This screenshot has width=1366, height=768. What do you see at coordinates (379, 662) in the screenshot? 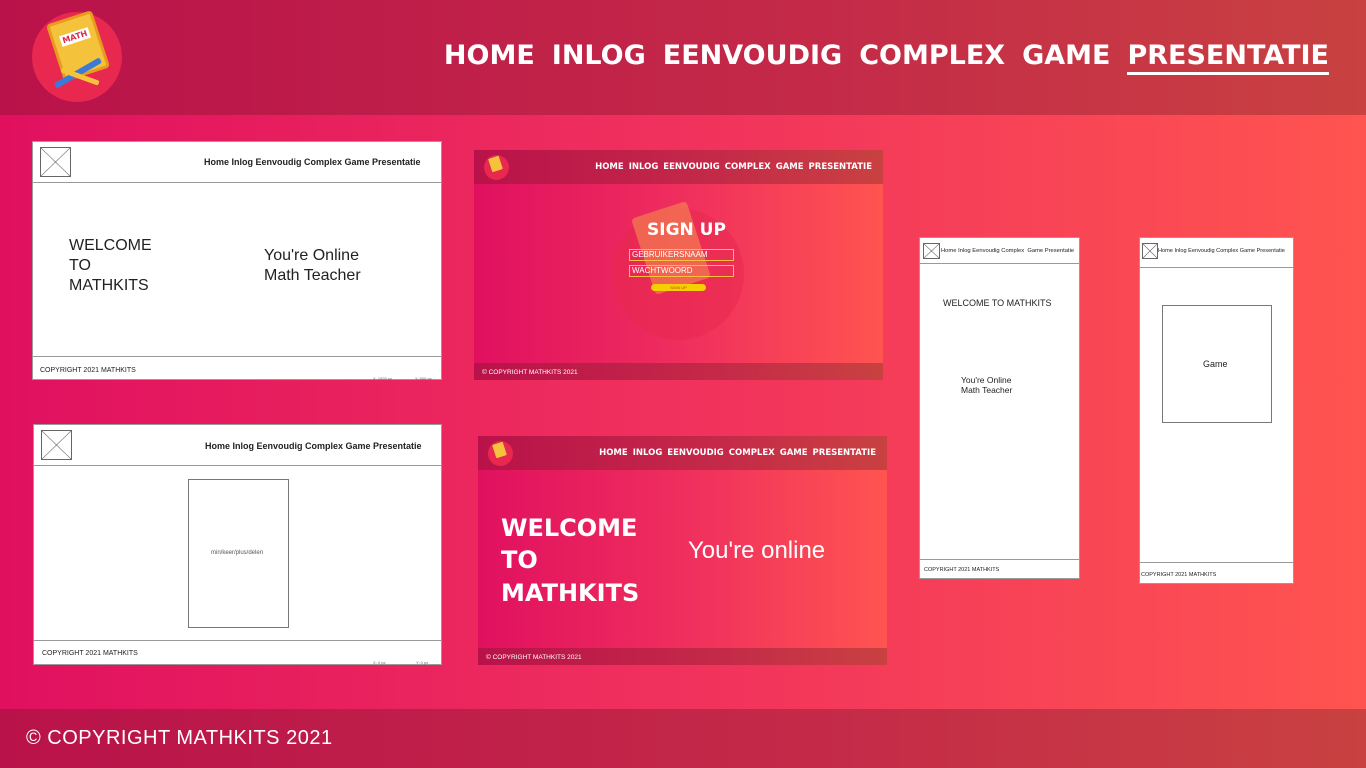
I see `x-coordinate-readout: X: 0 px` at bounding box center [379, 662].